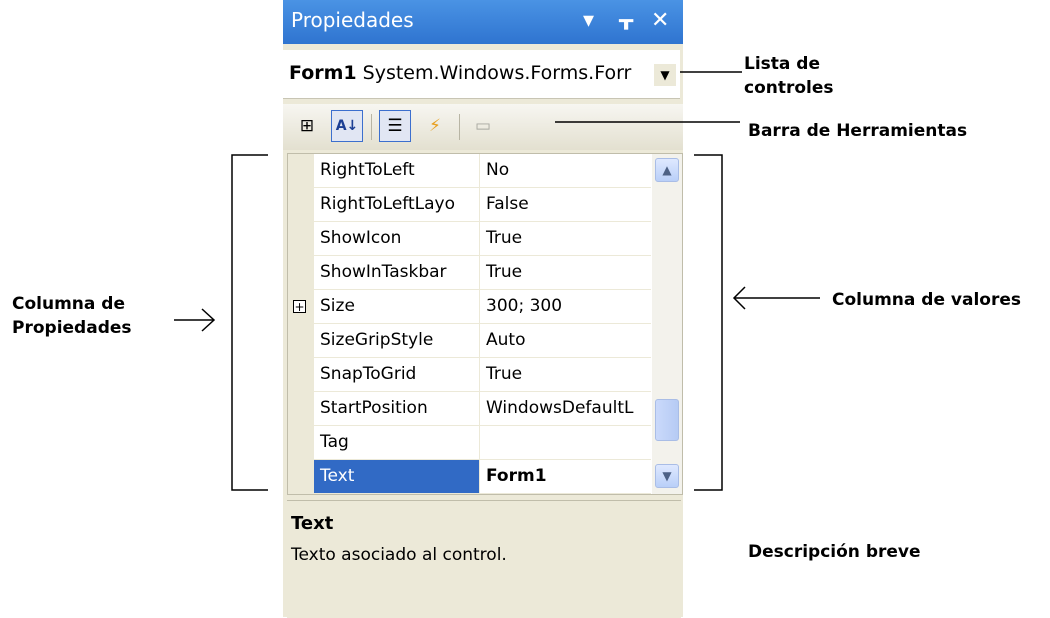  Describe the element at coordinates (927, 300) in the screenshot. I see `annotation-columna-valores: Columna de valores` at that location.